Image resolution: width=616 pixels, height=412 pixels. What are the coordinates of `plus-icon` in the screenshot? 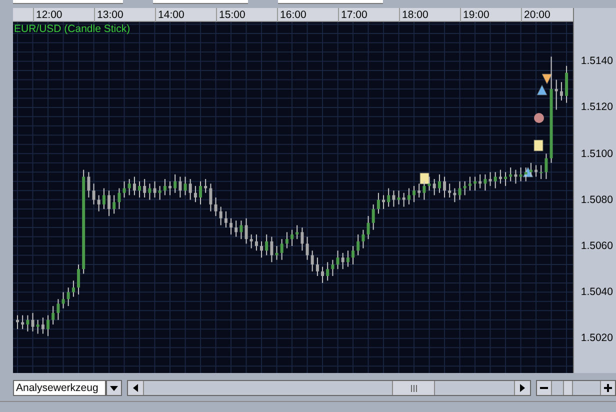 It's located at (608, 388).